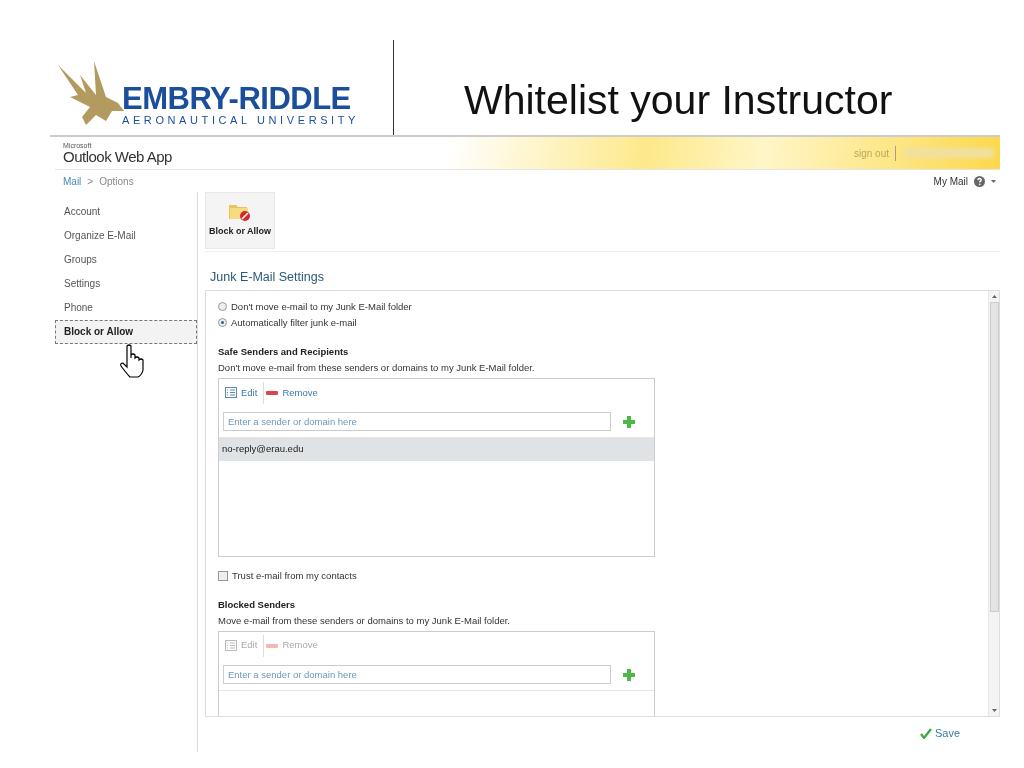 The height and width of the screenshot is (768, 1024). What do you see at coordinates (241, 120) in the screenshot?
I see `logo-tagline: AERONAUTICAL UNIVERSITY` at bounding box center [241, 120].